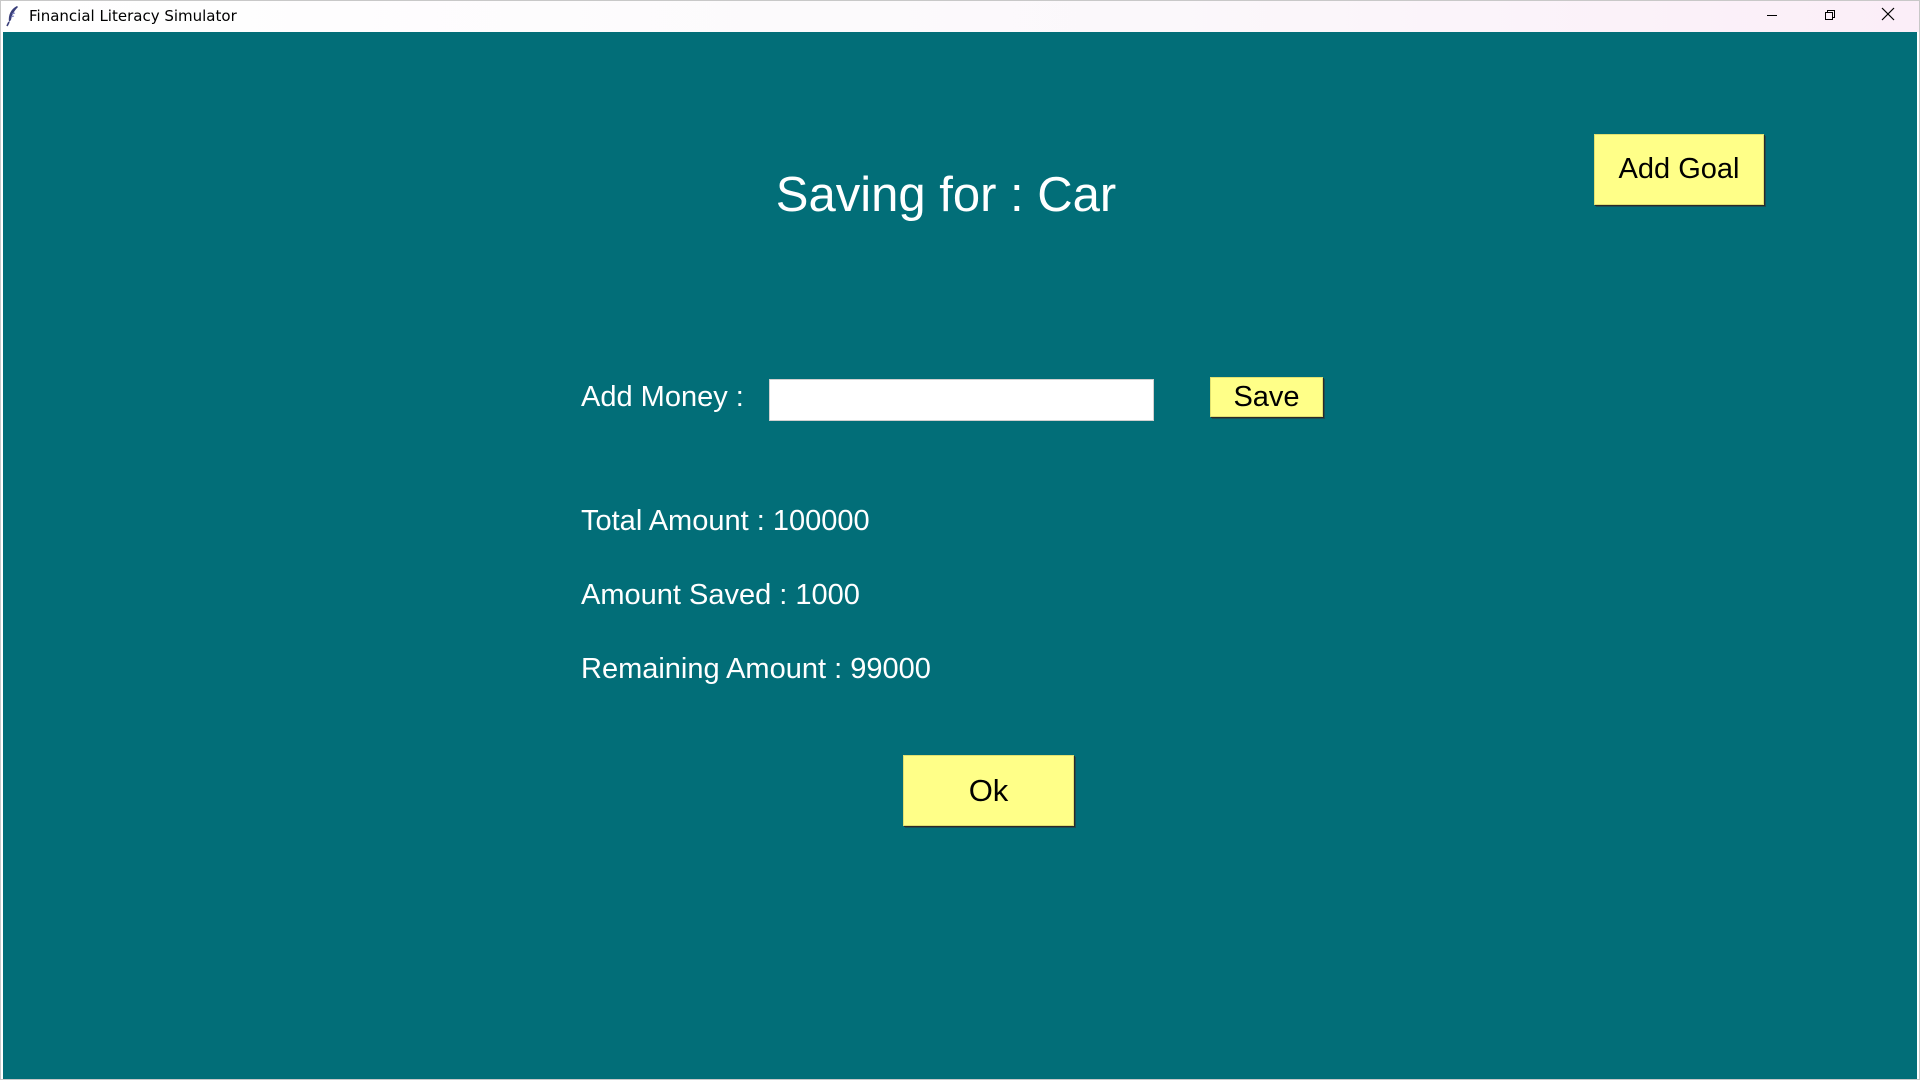 Image resolution: width=1920 pixels, height=1080 pixels. Describe the element at coordinates (961, 400) in the screenshot. I see `add-money-input` at that location.